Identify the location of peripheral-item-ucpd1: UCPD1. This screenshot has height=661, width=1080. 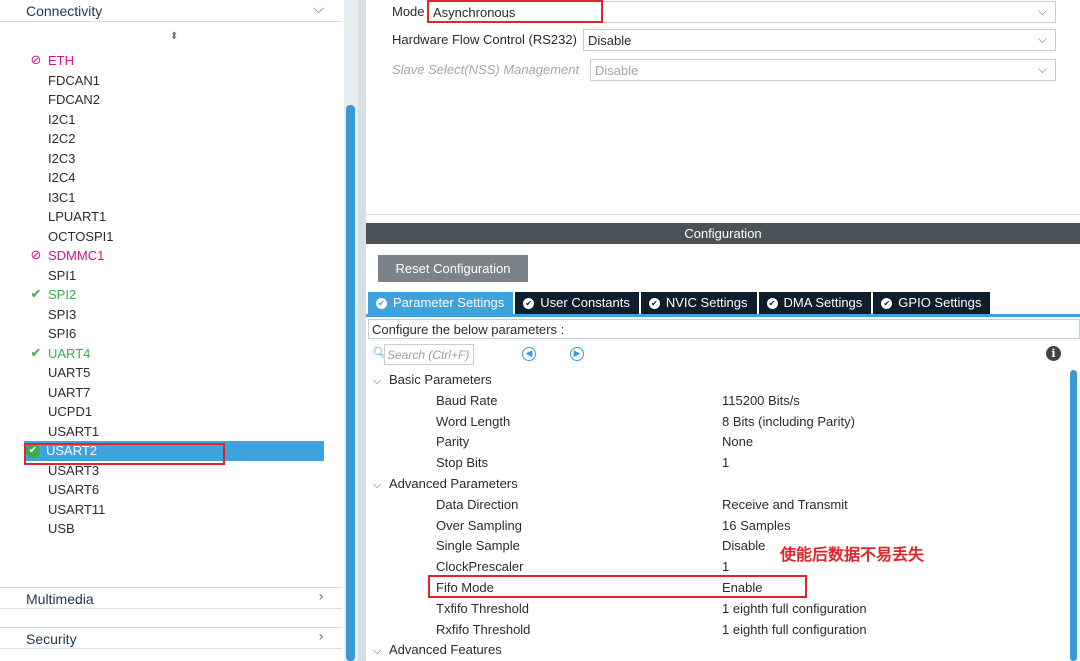
(176, 412).